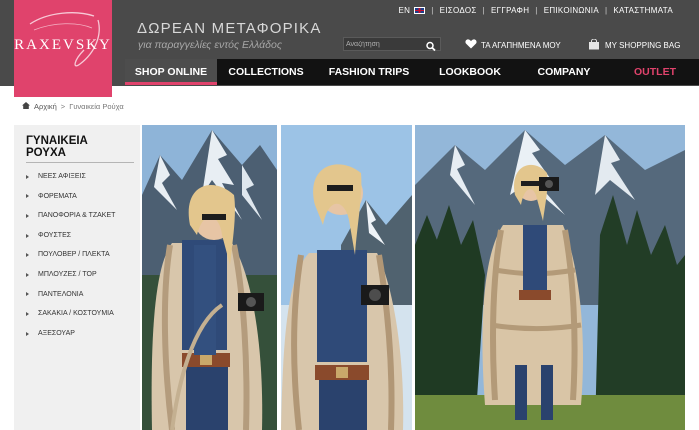 Image resolution: width=699 pixels, height=430 pixels. I want to click on search-box, so click(392, 44).